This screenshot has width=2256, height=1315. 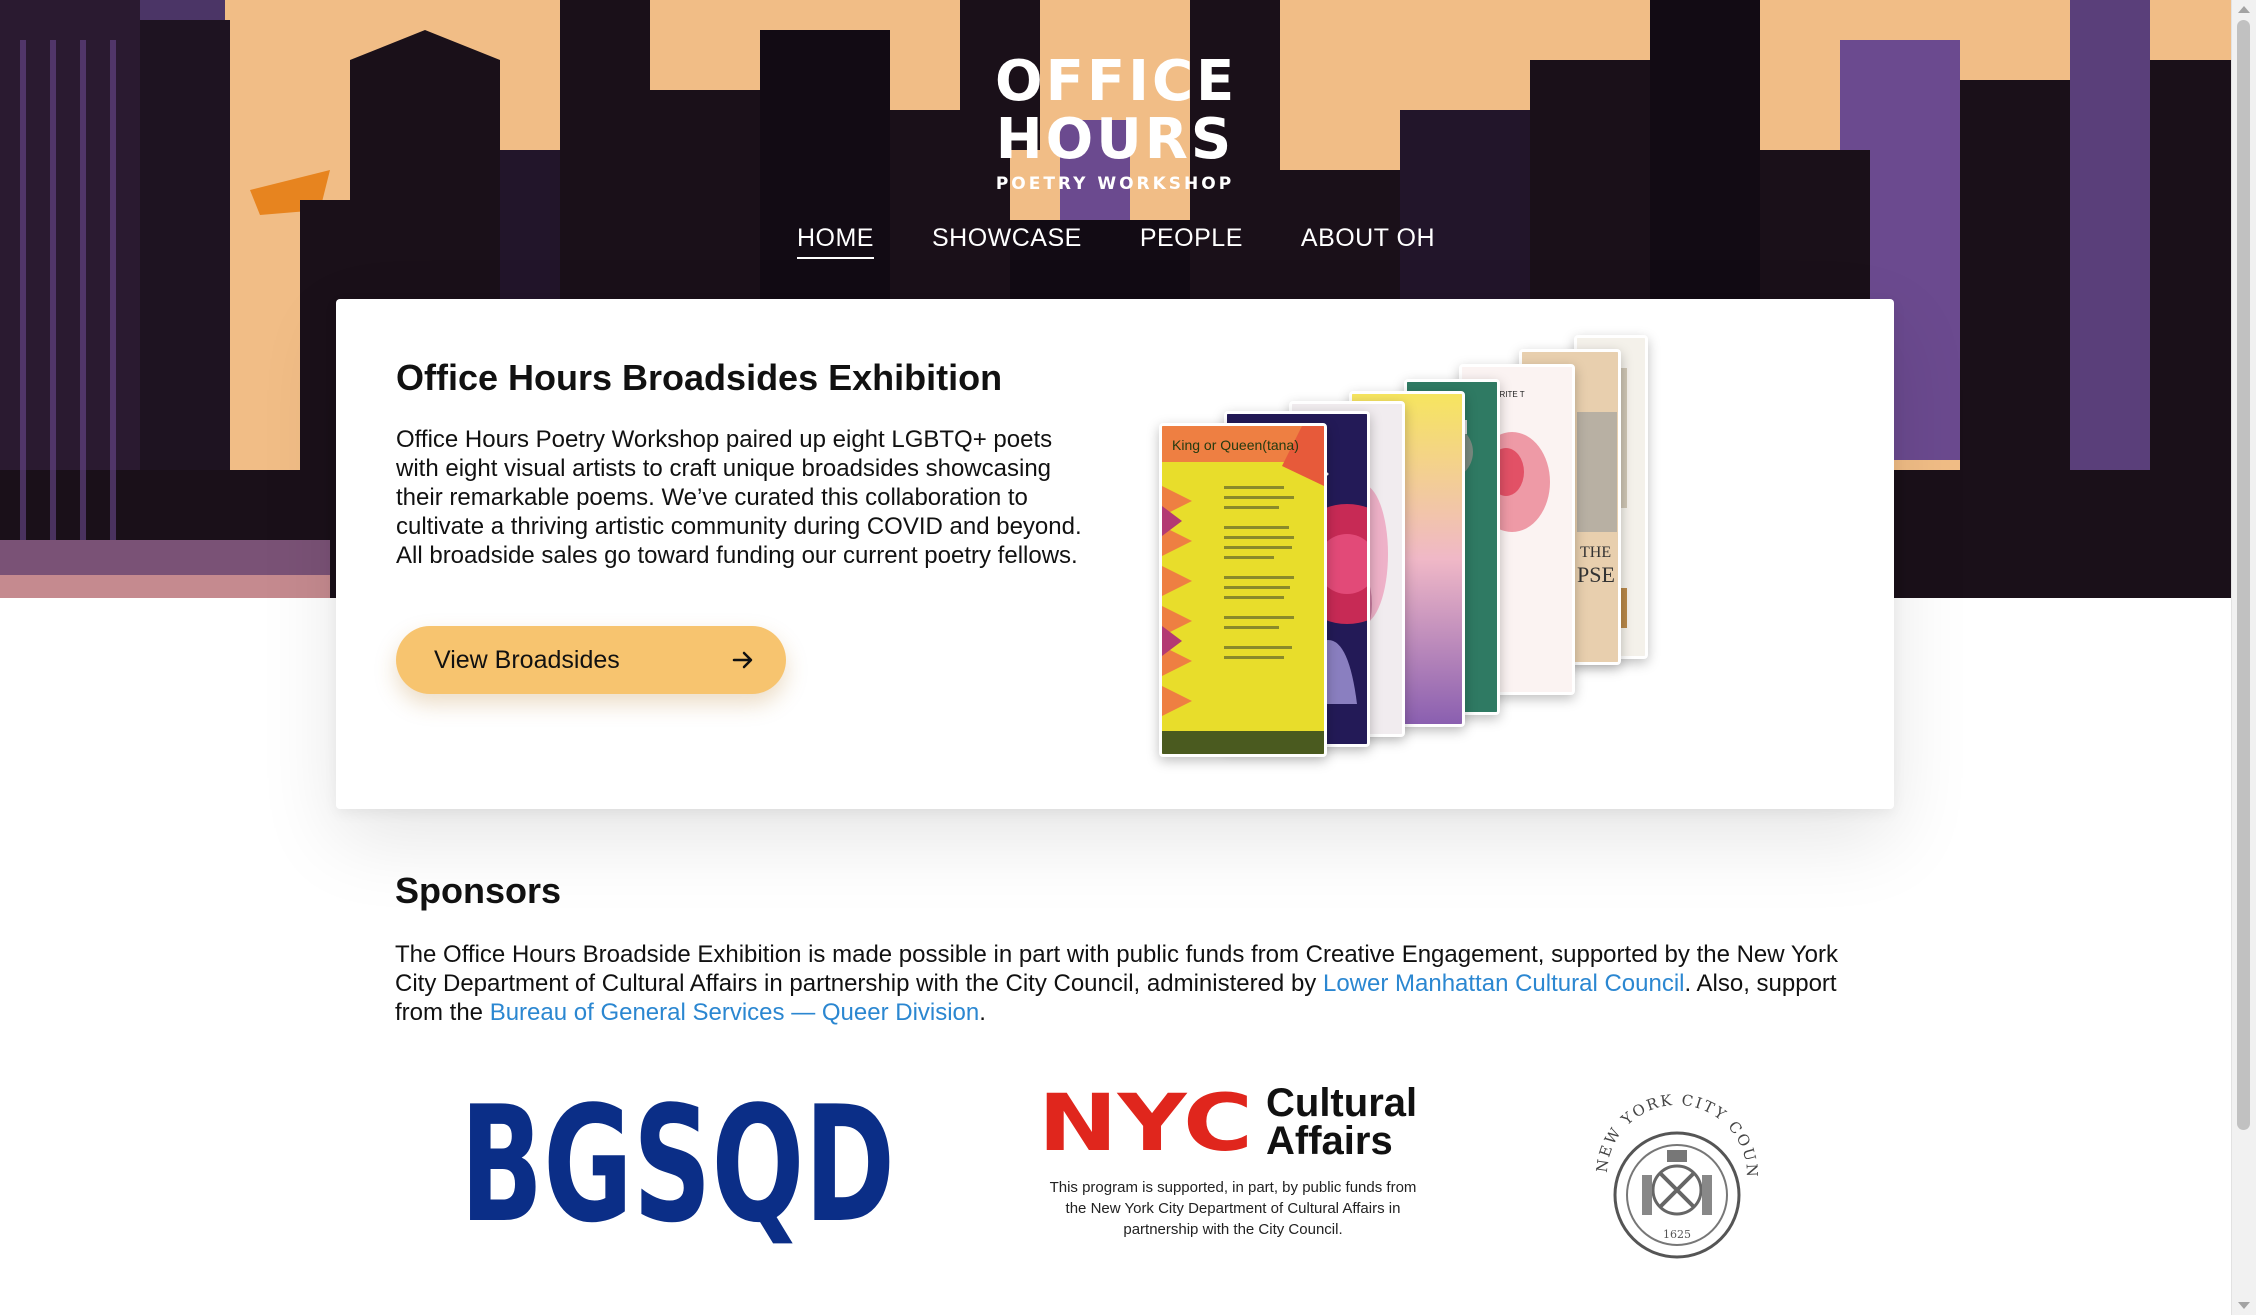 What do you see at coordinates (1596, 574) in the screenshot?
I see `poster-text-pse: PSE` at bounding box center [1596, 574].